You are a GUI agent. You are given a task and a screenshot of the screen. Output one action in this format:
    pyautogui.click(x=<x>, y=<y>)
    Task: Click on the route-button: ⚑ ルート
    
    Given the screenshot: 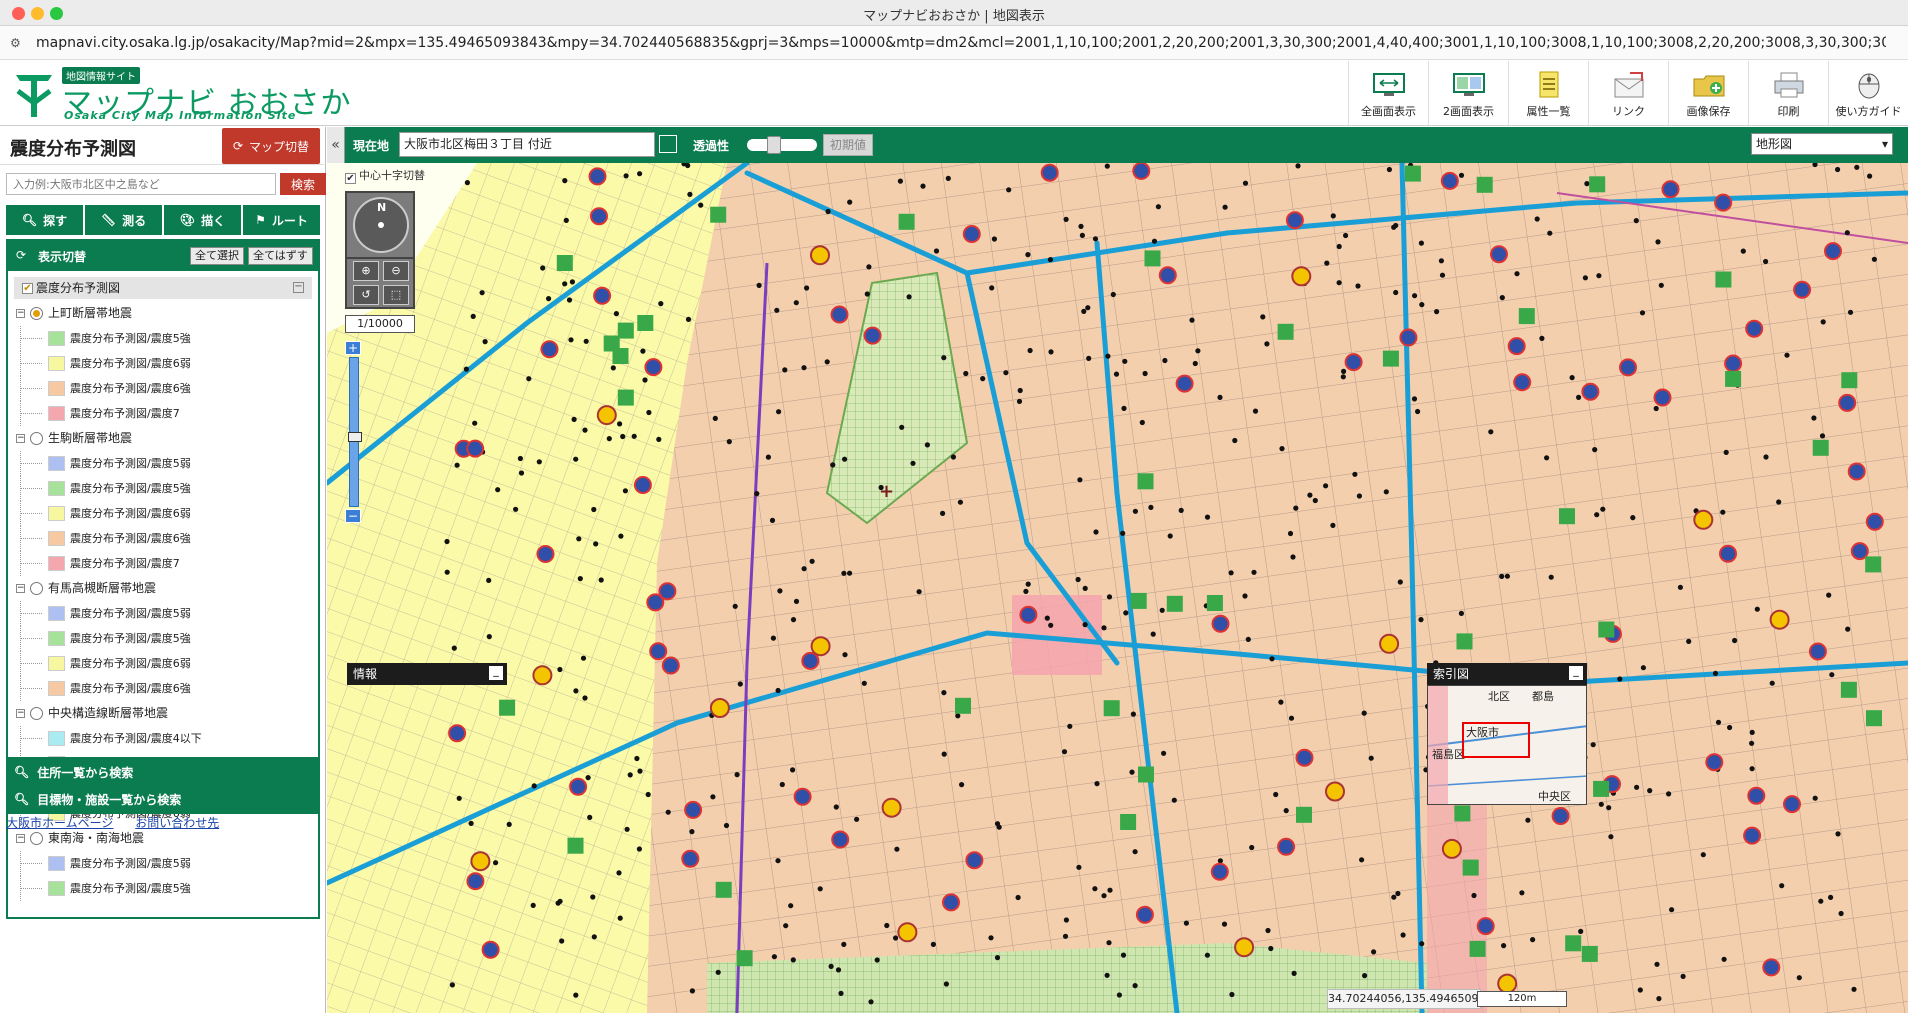 What is the action you would take?
    pyautogui.click(x=281, y=220)
    